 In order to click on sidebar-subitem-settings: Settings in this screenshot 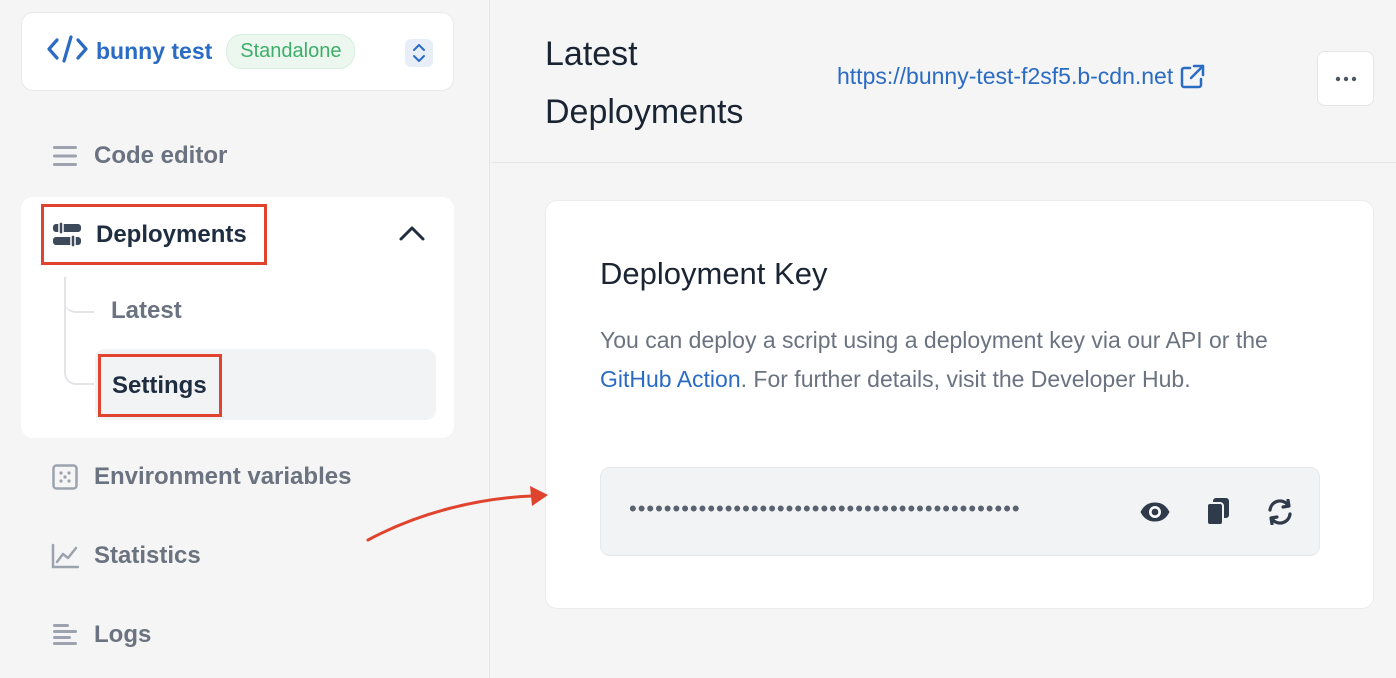, I will do `click(160, 385)`.